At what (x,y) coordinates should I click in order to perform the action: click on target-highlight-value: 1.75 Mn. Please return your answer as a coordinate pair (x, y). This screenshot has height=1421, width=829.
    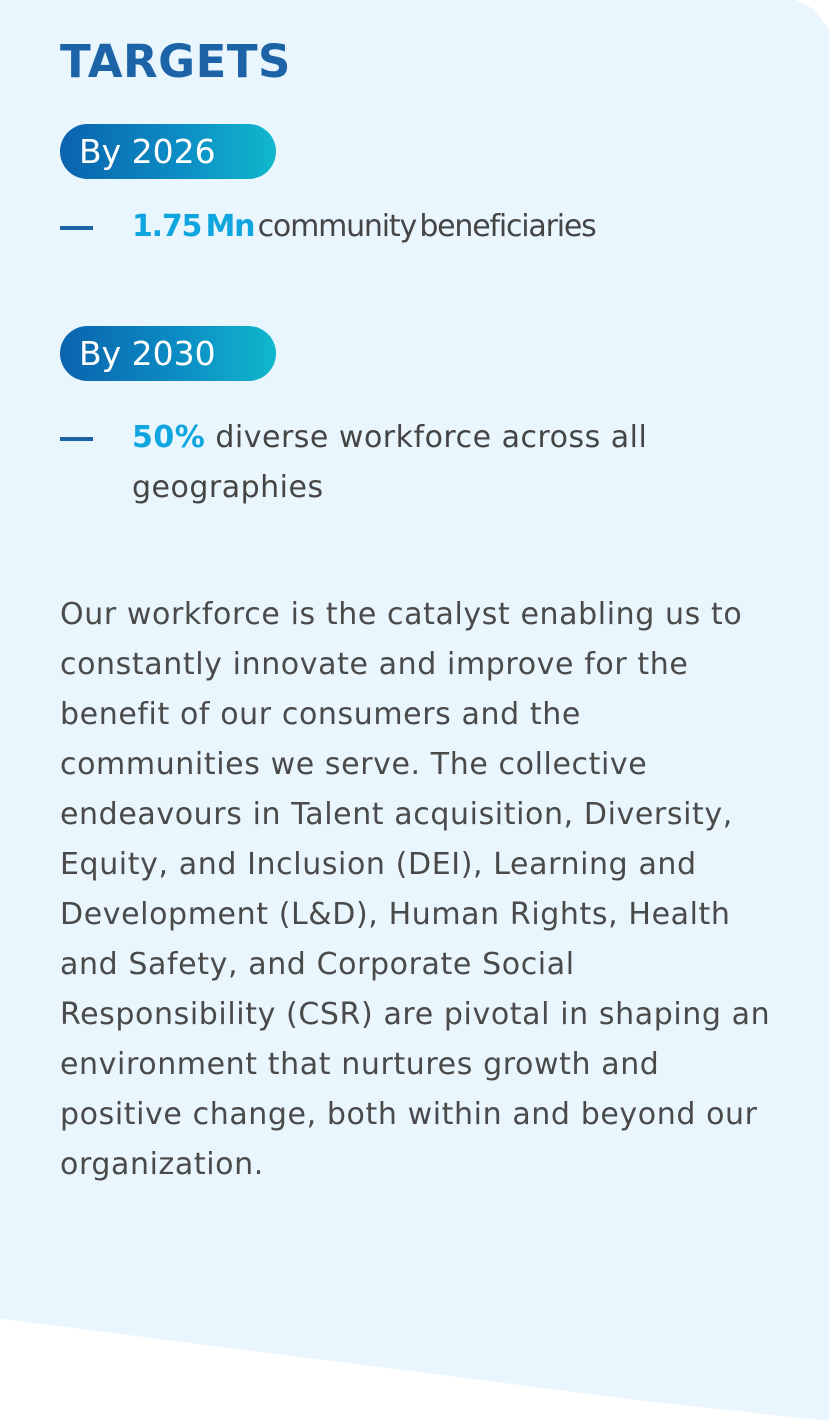
    Looking at the image, I should click on (193, 226).